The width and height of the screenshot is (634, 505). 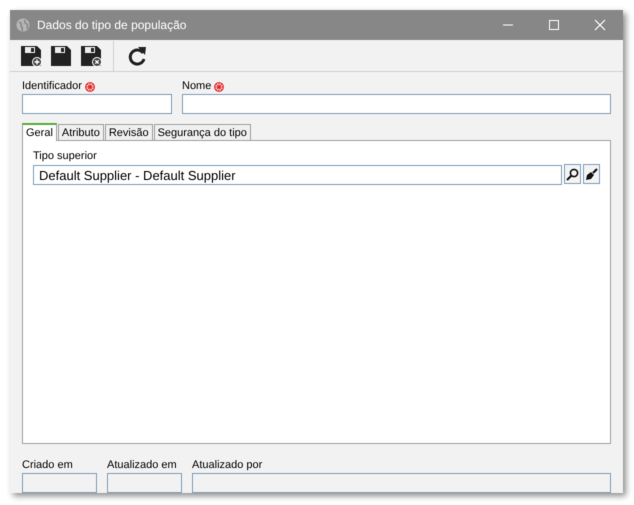 I want to click on tab: Revisão, so click(x=128, y=132).